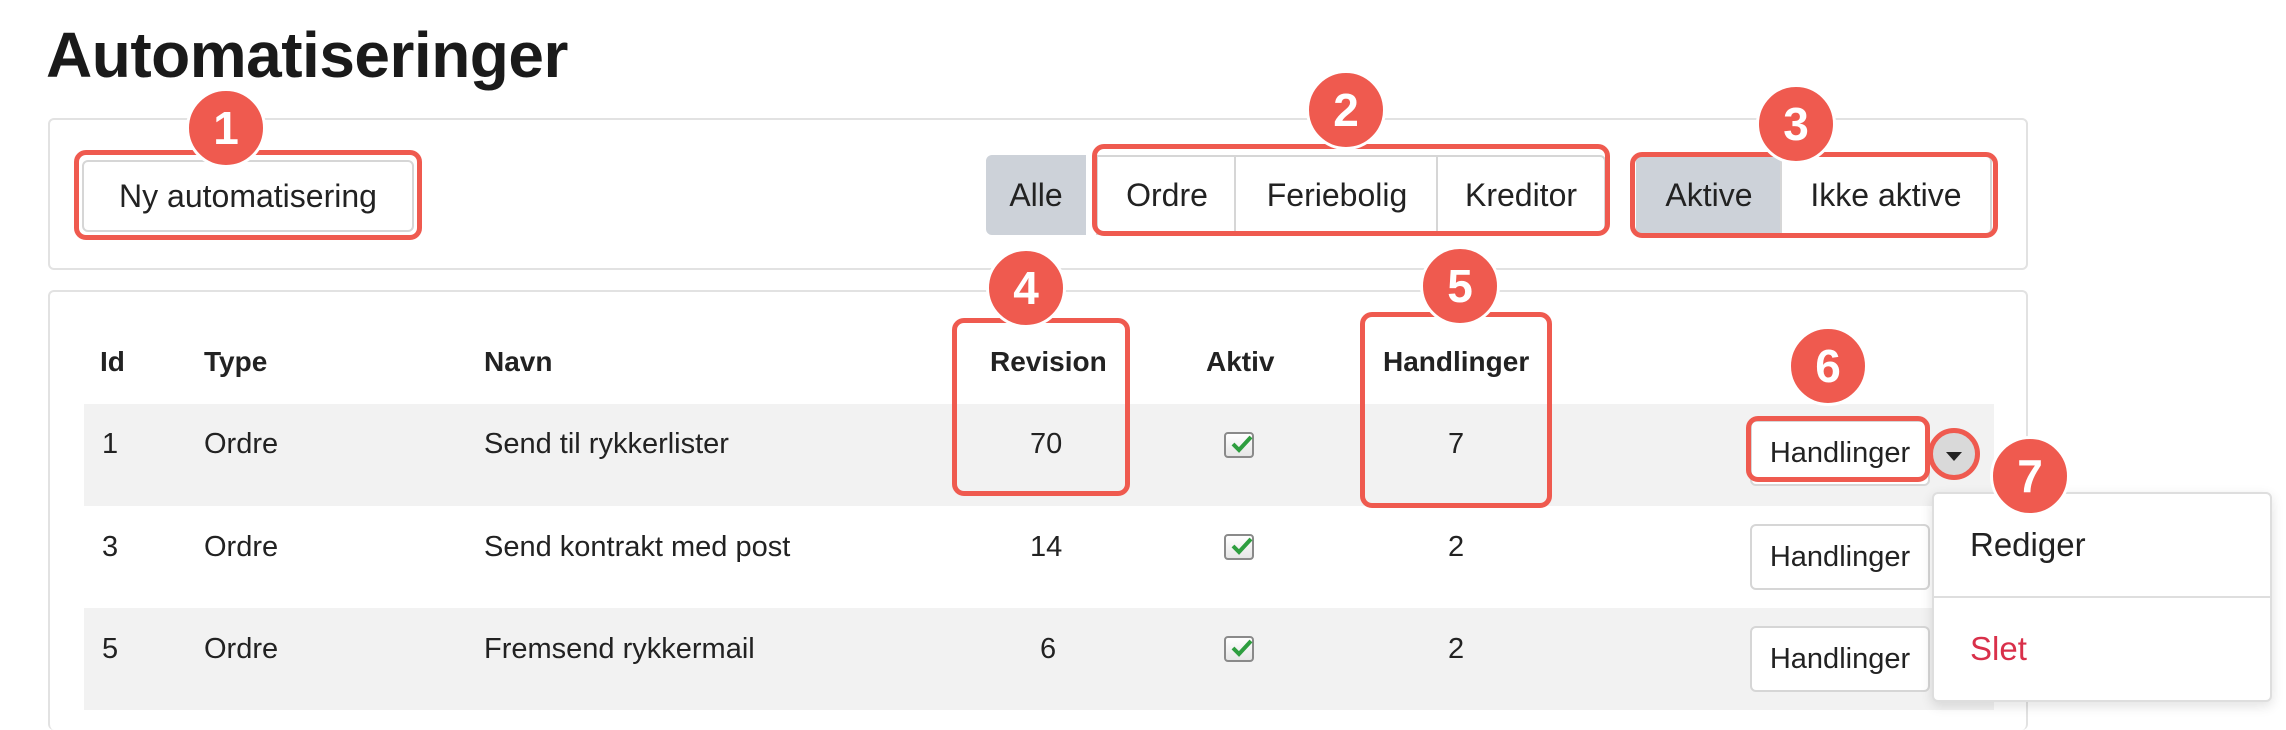 The width and height of the screenshot is (2286, 730). Describe the element at coordinates (1041, 407) in the screenshot. I see `highlight-revision` at that location.